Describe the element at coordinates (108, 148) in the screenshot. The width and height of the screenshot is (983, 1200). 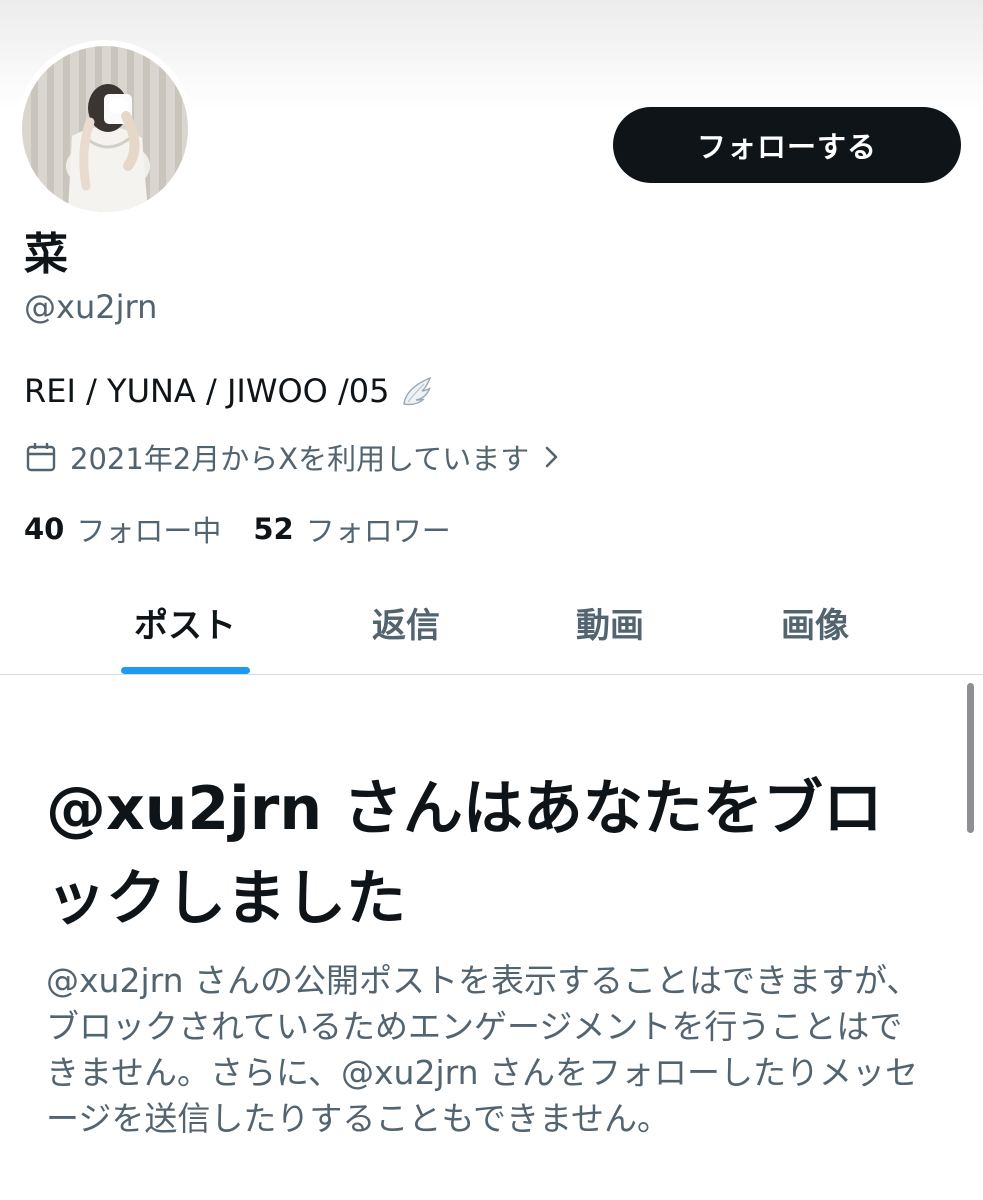
I see `avatar-photo` at that location.